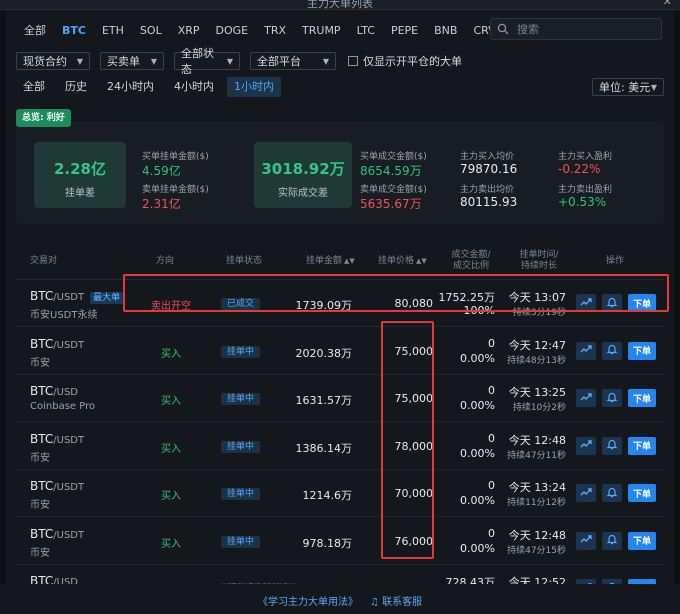  I want to click on time-tab: 4小时内, so click(194, 87).